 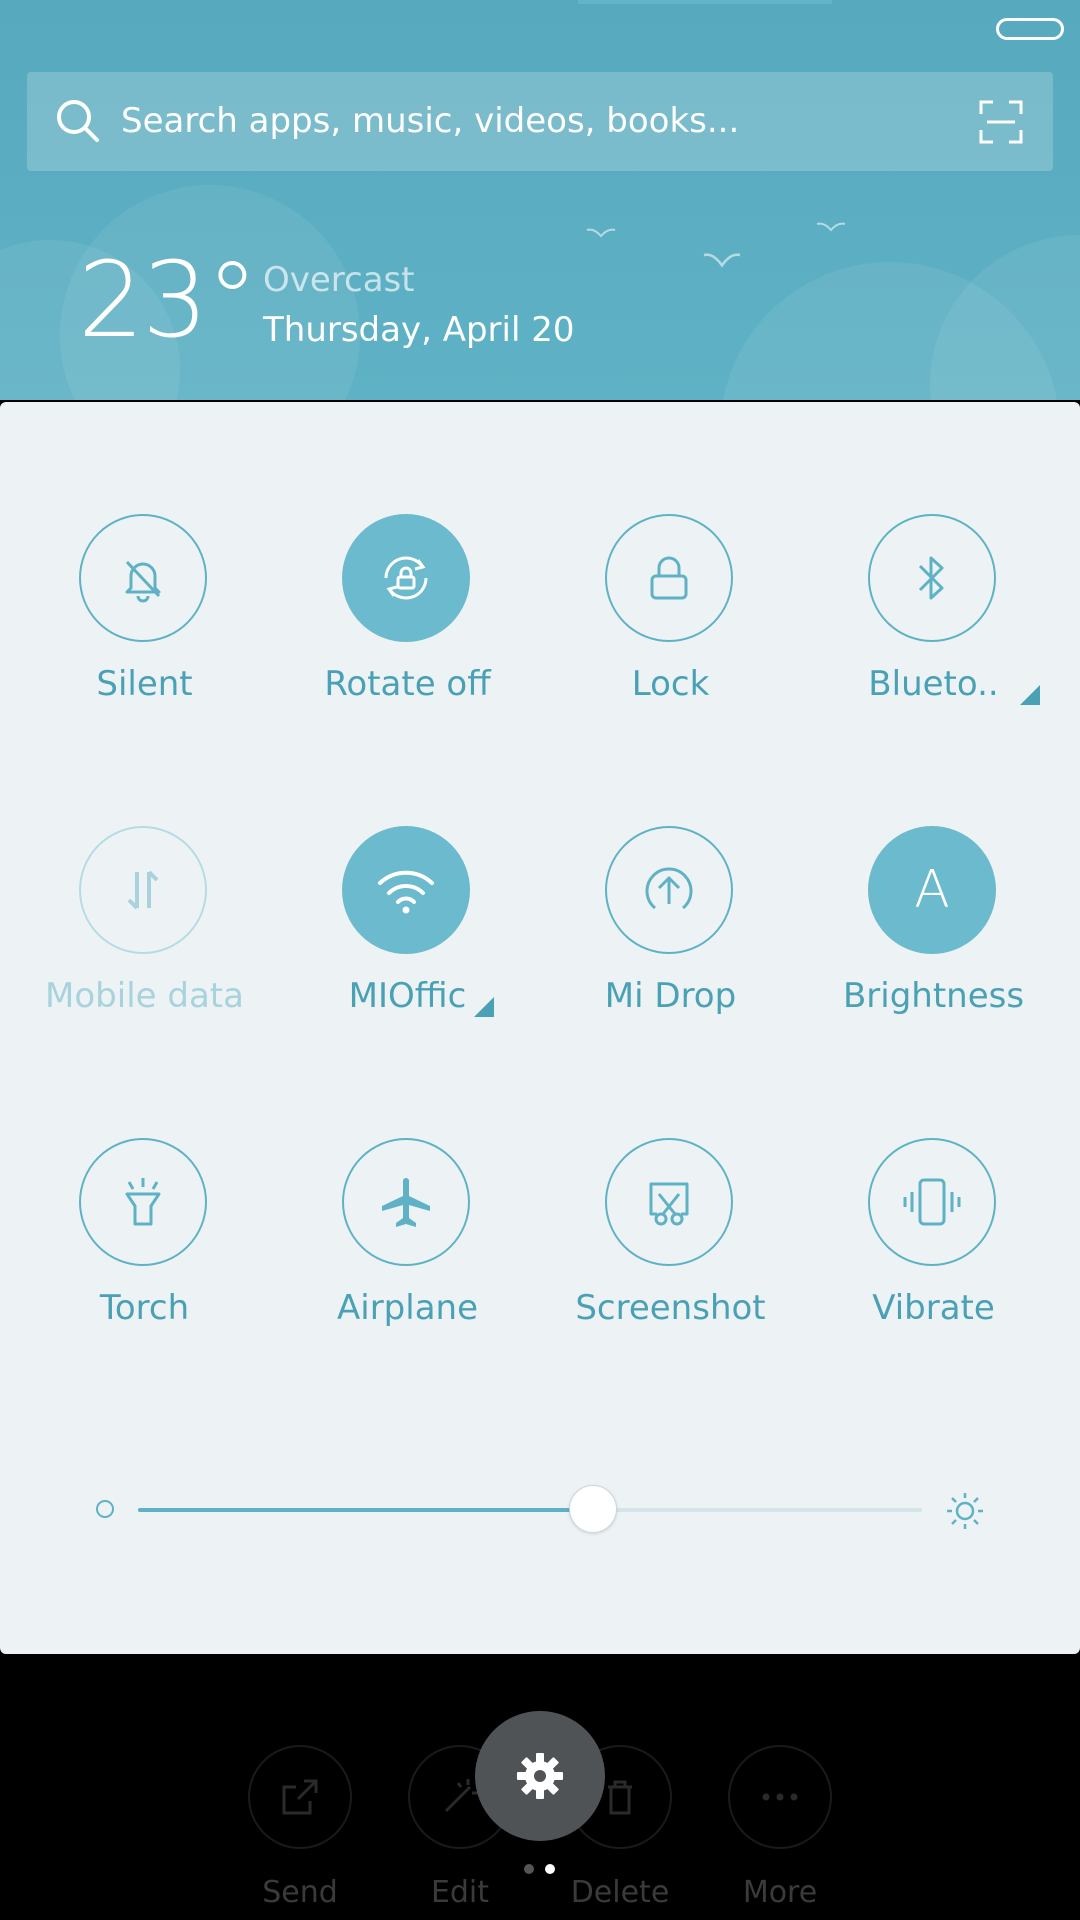 What do you see at coordinates (461, 1796) in the screenshot?
I see `edit-icon` at bounding box center [461, 1796].